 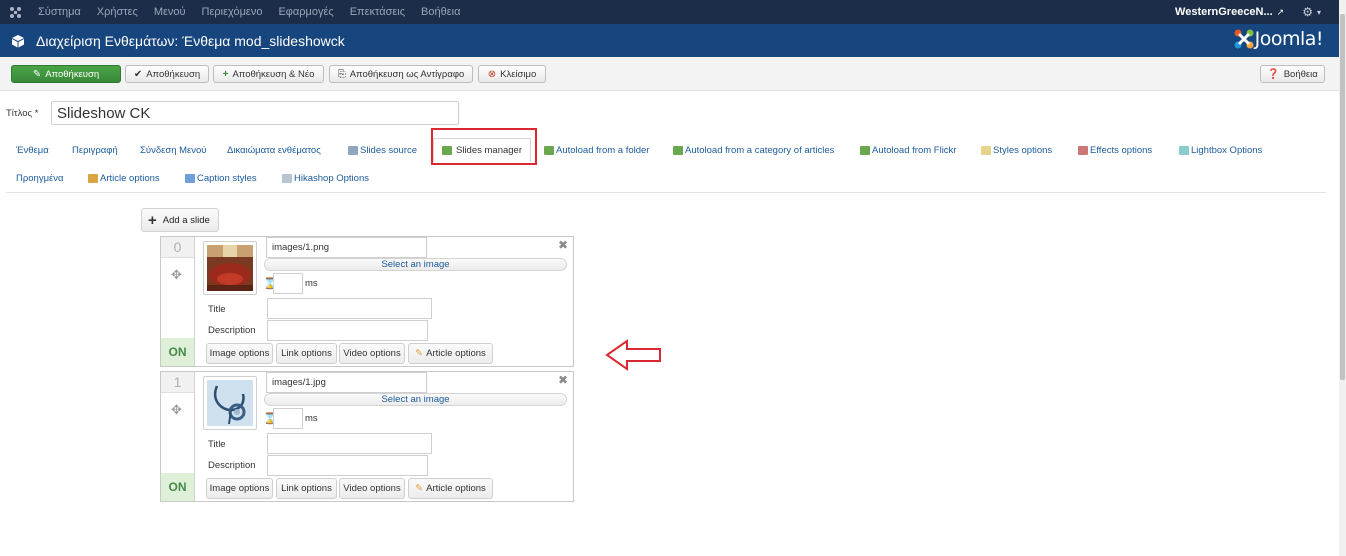 What do you see at coordinates (1184, 150) in the screenshot?
I see `lightbox-icon` at bounding box center [1184, 150].